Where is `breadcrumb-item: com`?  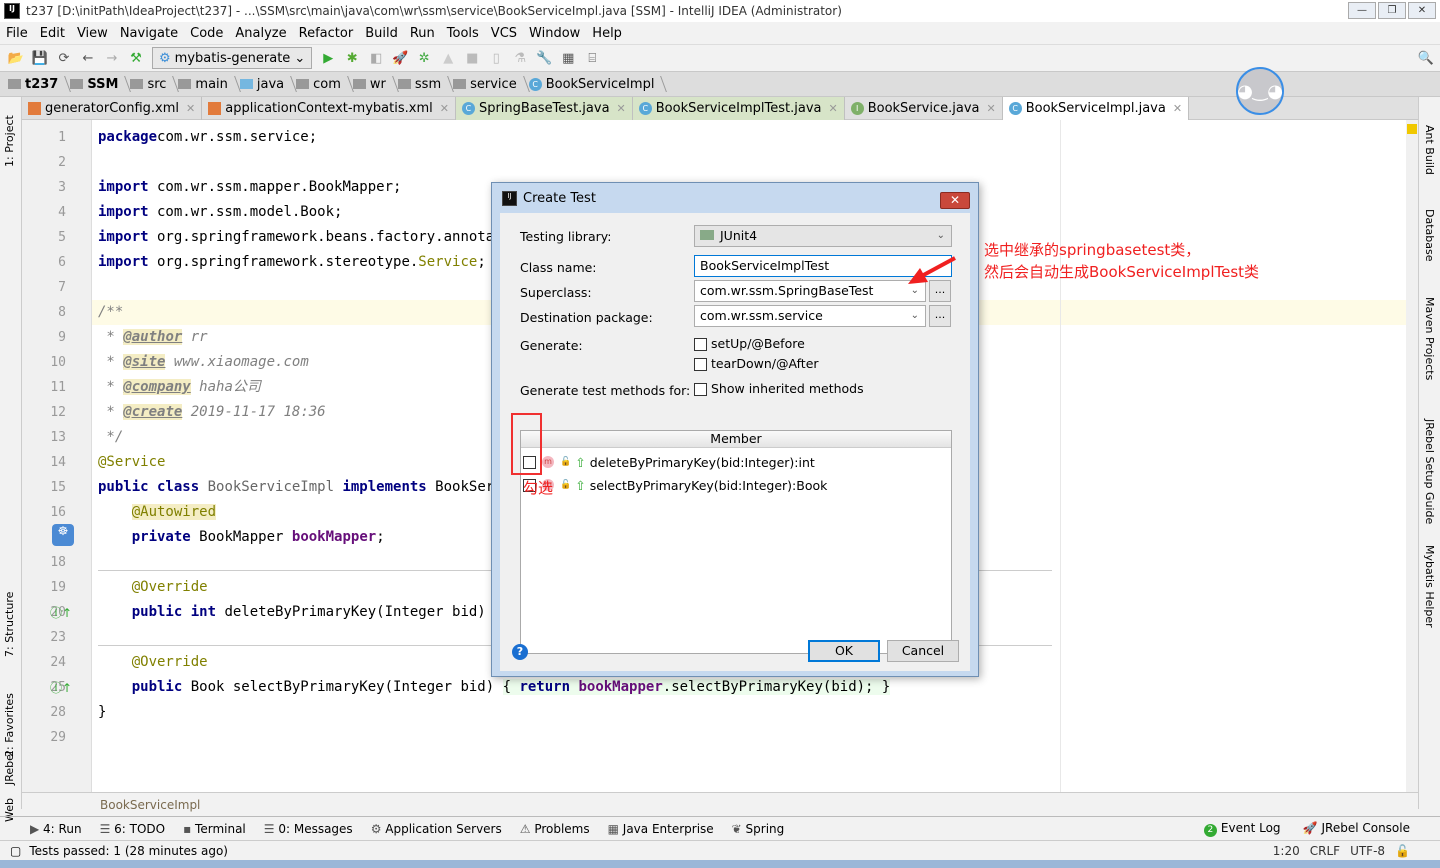
breadcrumb-item: com is located at coordinates (324, 84).